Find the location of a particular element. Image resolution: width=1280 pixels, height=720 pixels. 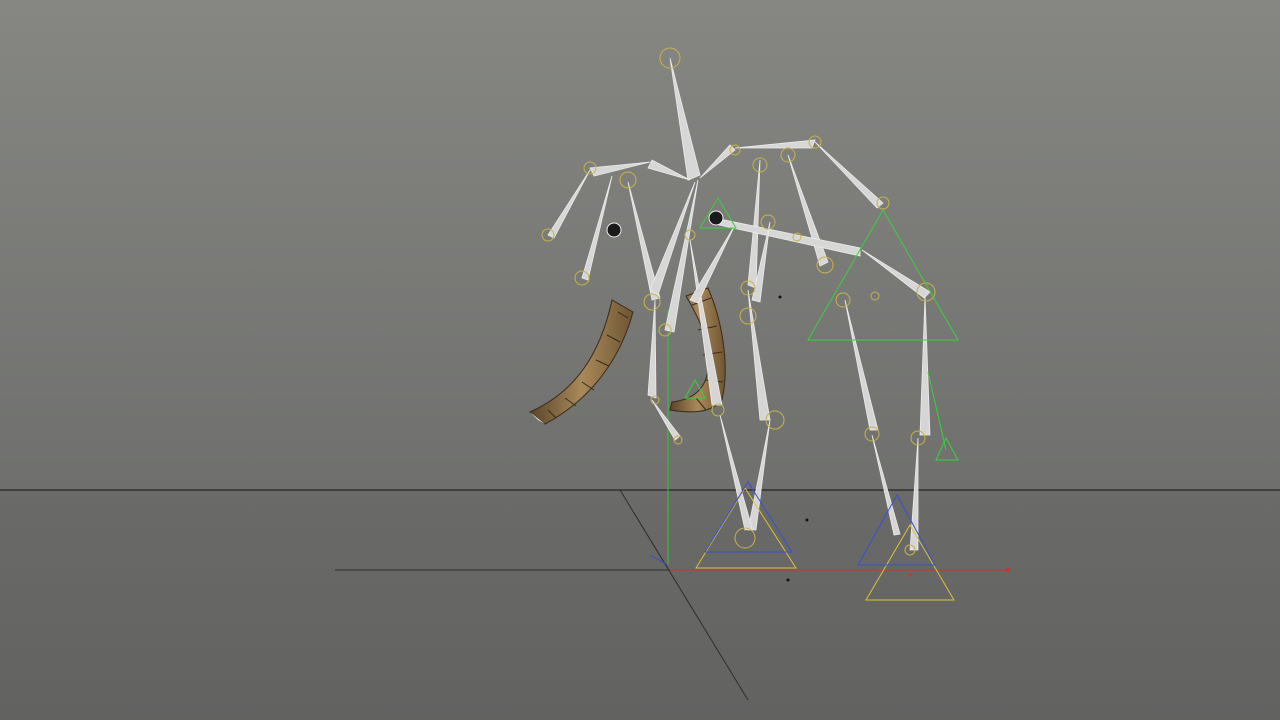

eye-right-marker is located at coordinates (716, 218).